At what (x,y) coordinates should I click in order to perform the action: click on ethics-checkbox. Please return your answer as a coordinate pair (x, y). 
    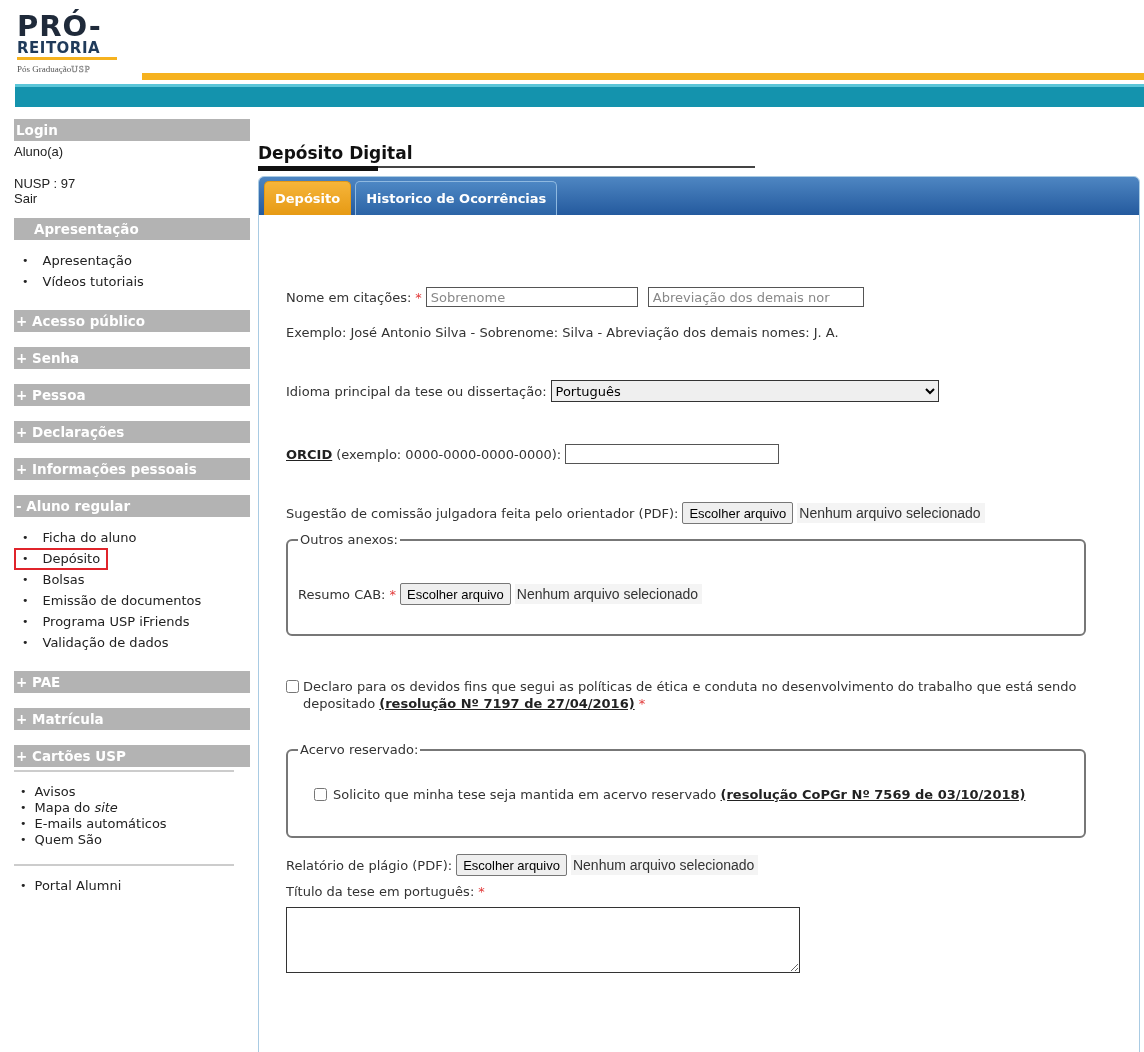
    Looking at the image, I should click on (292, 686).